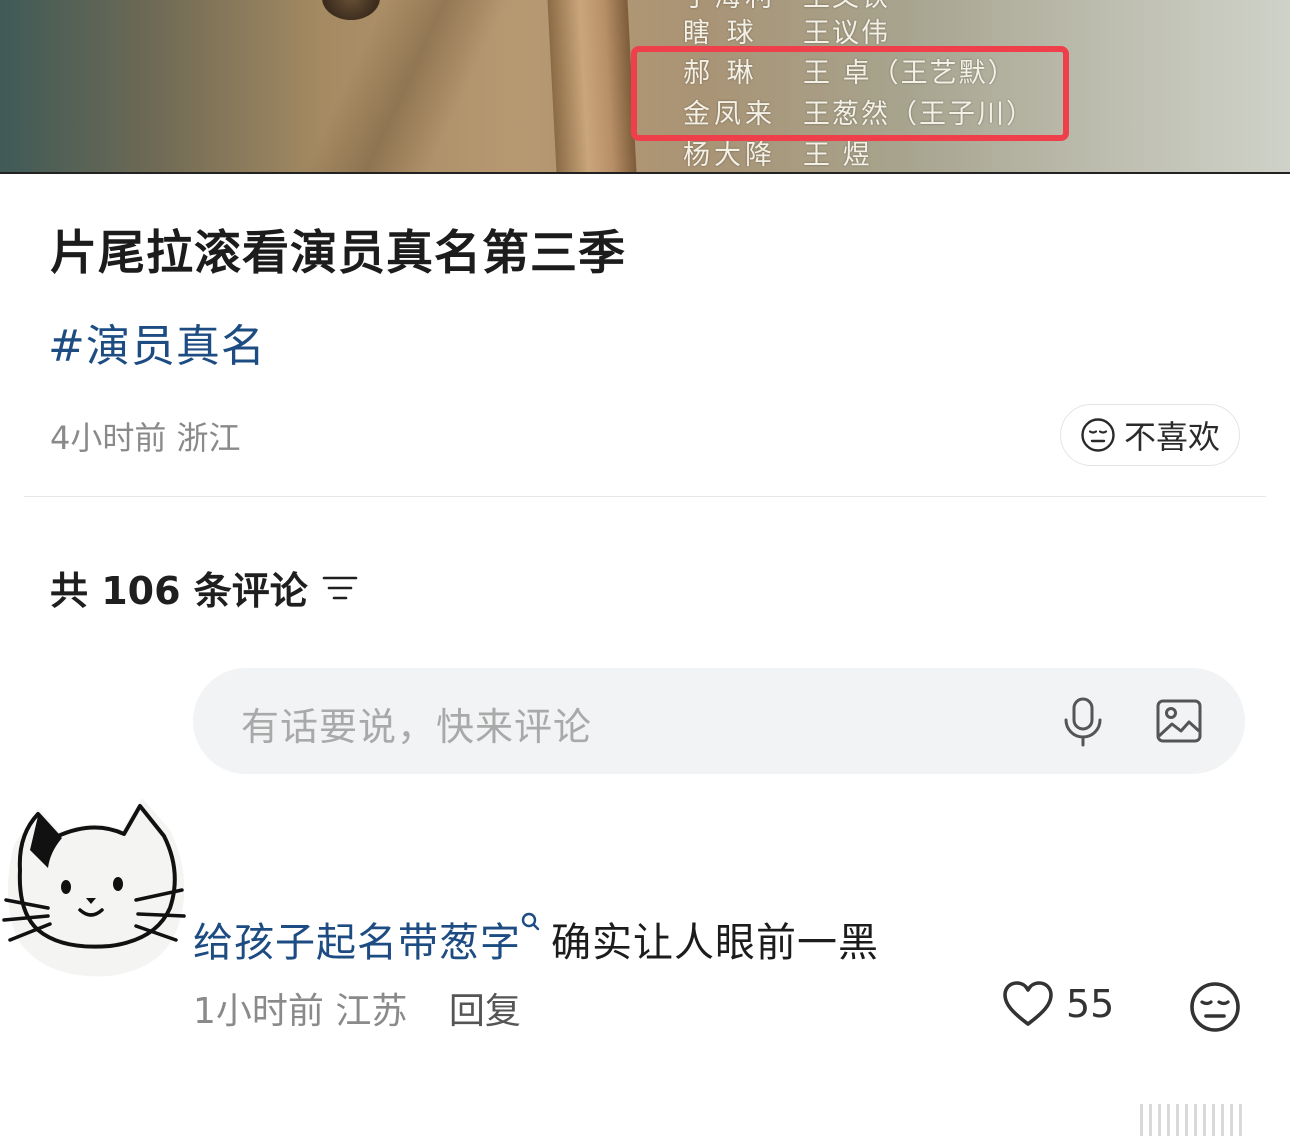 Image resolution: width=1290 pixels, height=1148 pixels. What do you see at coordinates (645, 496) in the screenshot?
I see `section-divider` at bounding box center [645, 496].